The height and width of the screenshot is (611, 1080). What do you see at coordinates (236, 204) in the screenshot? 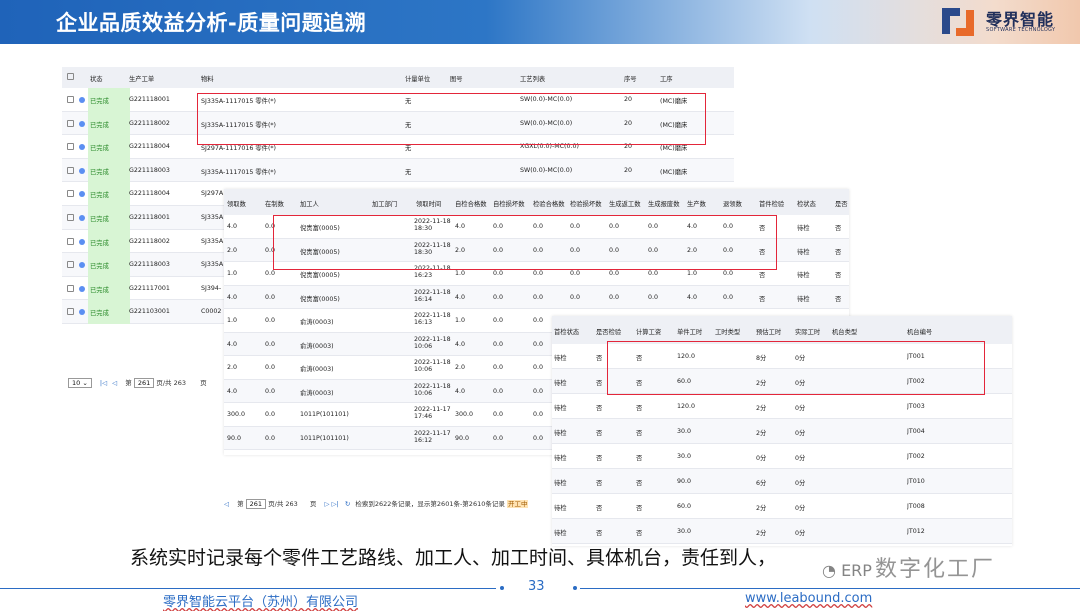
I see `column-header: 领取数` at bounding box center [236, 204].